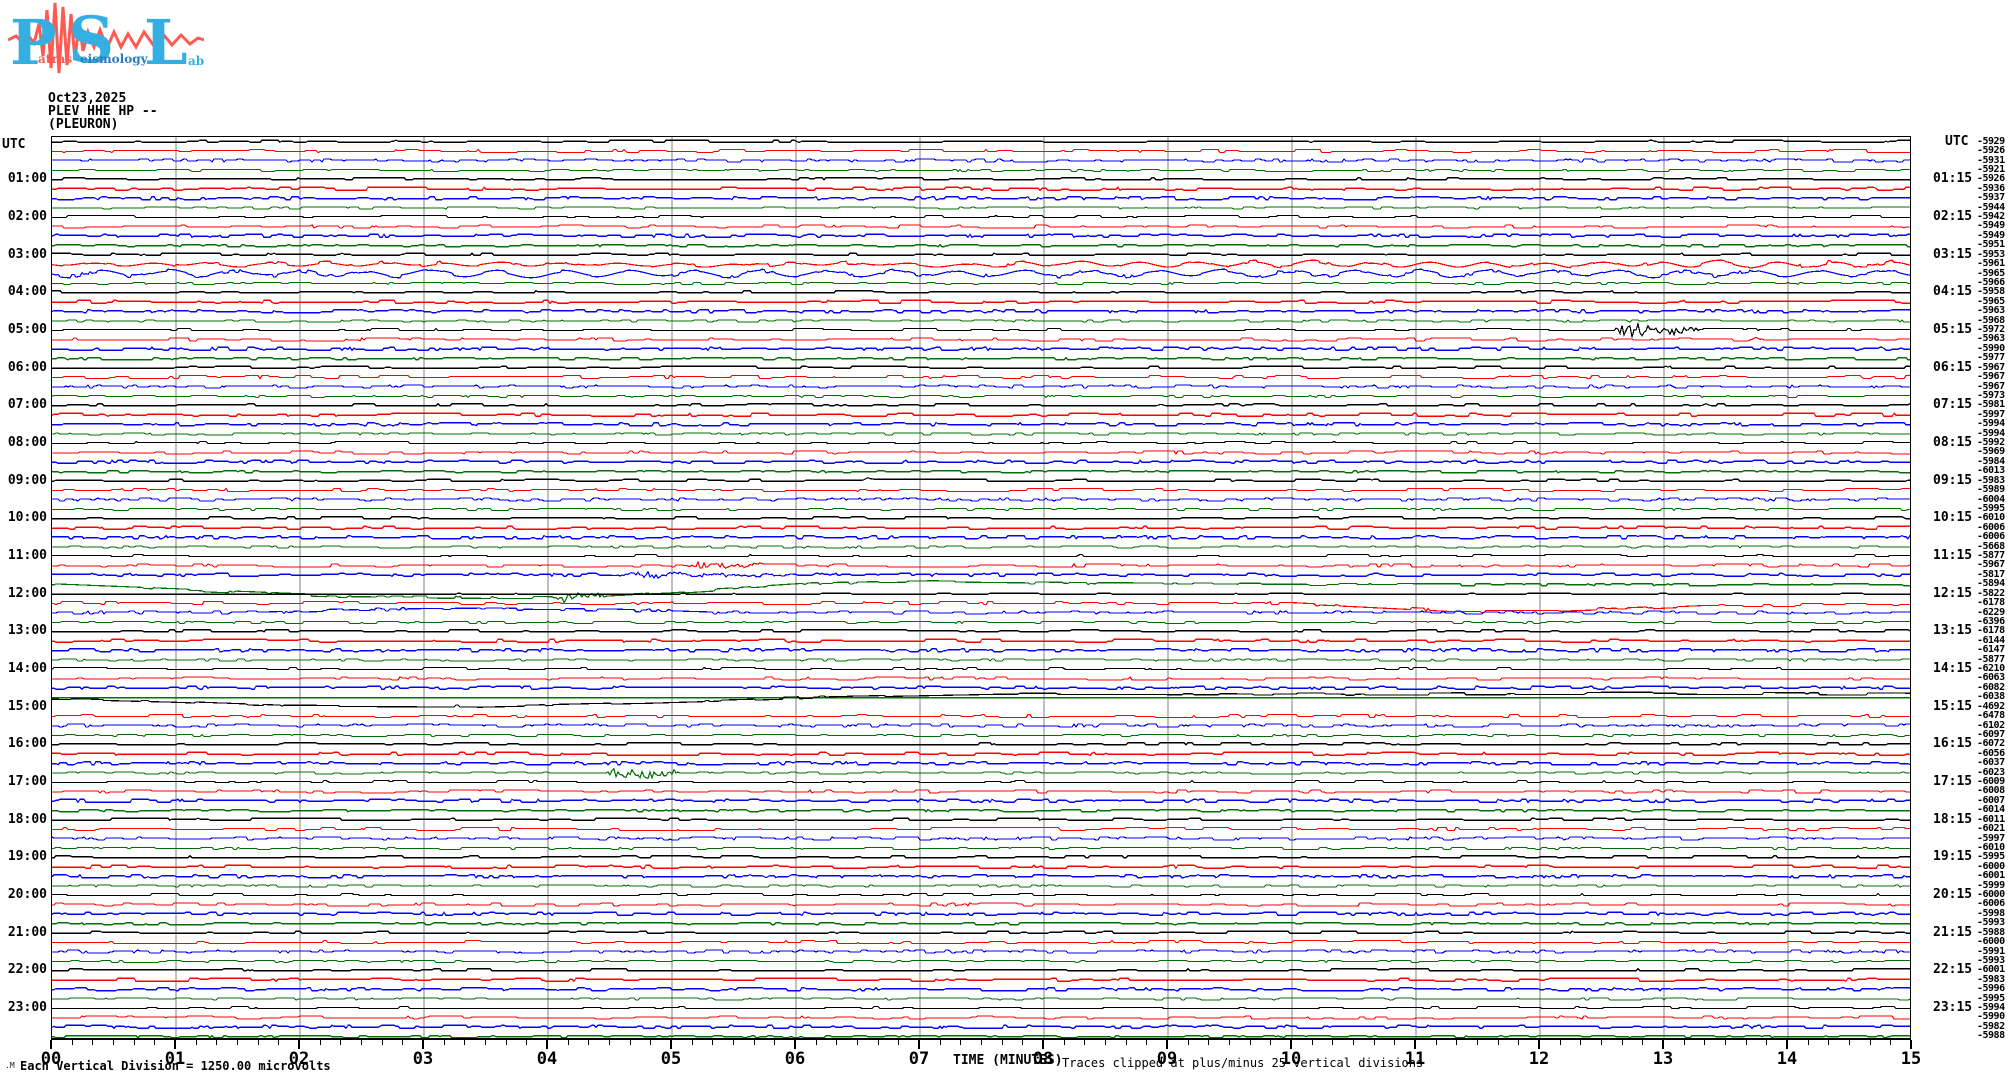 The height and width of the screenshot is (1080, 2010). What do you see at coordinates (1953, 178) in the screenshot?
I see `hour-label-right-01:15: 01:15` at bounding box center [1953, 178].